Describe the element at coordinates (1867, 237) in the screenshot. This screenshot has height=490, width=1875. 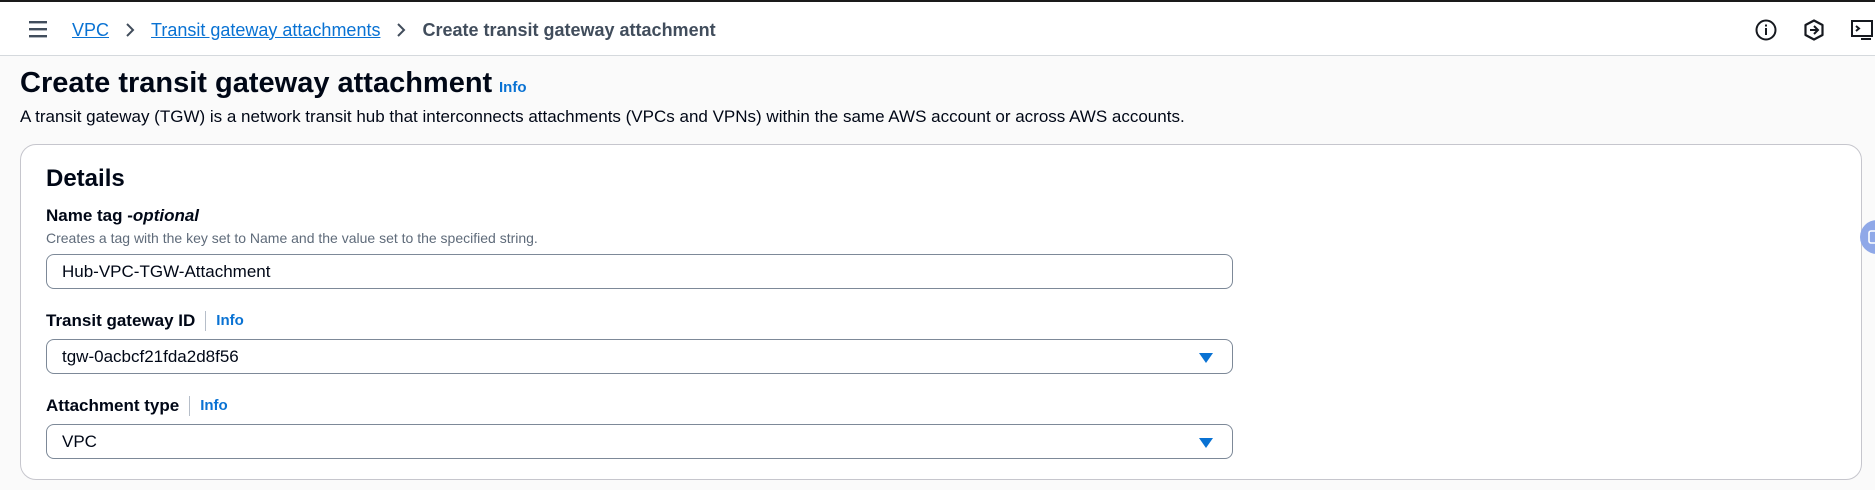
I see `side-assistant-tab-icon` at that location.